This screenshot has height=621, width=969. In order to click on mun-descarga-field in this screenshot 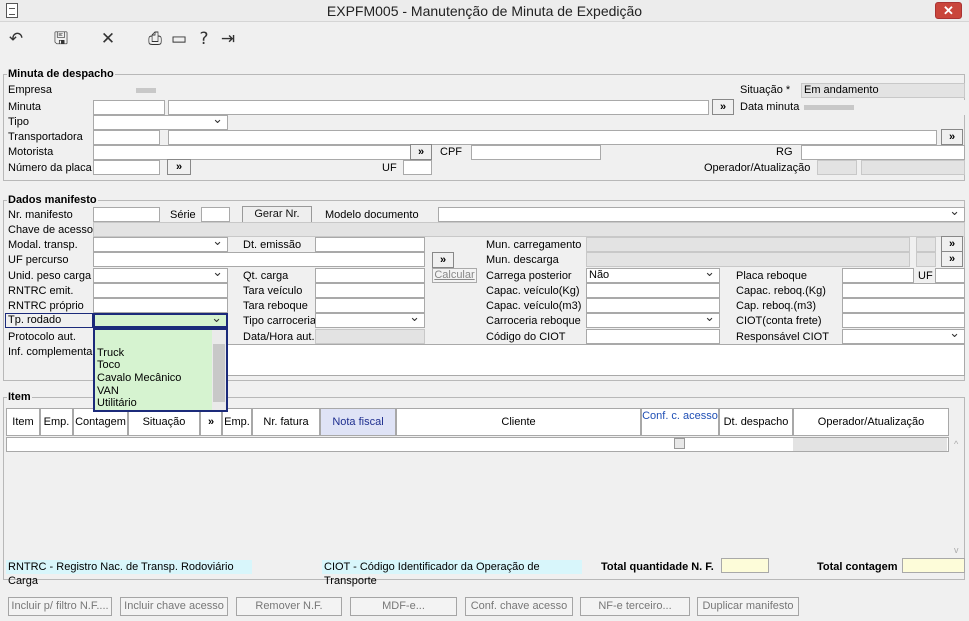, I will do `click(748, 259)`.